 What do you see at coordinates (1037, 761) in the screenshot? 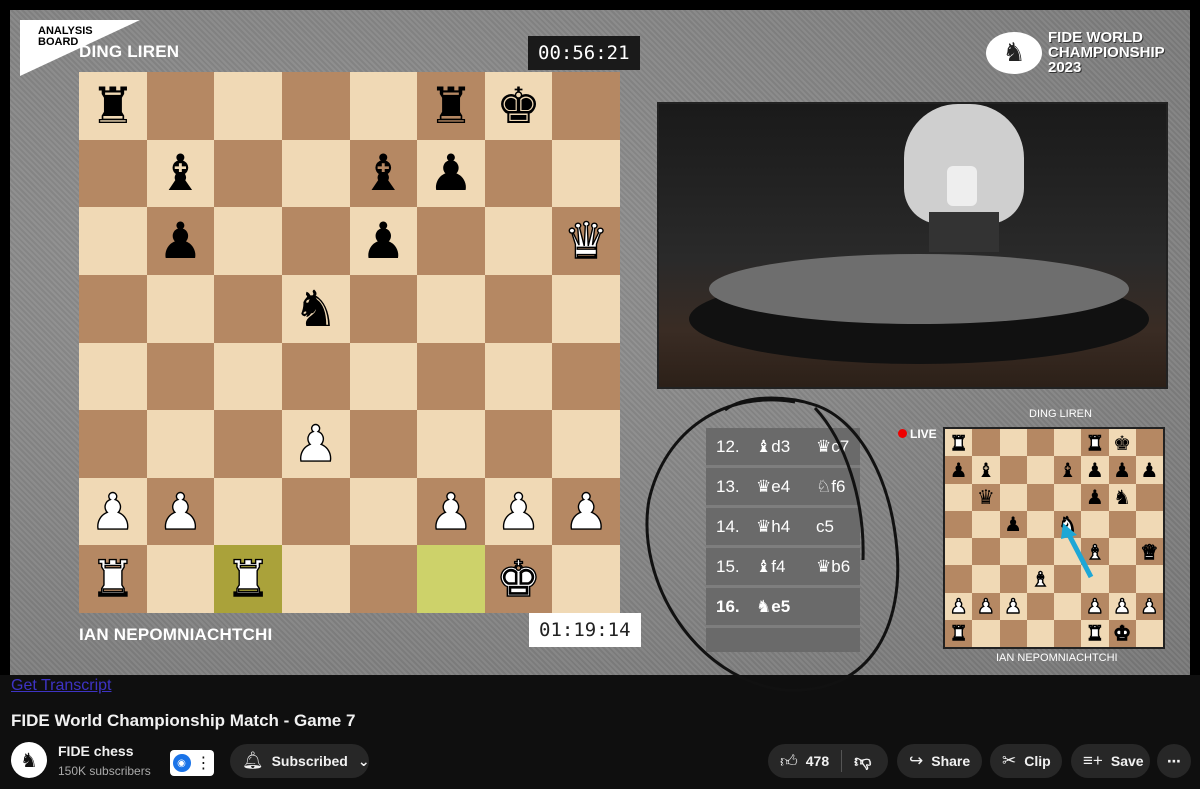
I see `clip-label: Clip` at bounding box center [1037, 761].